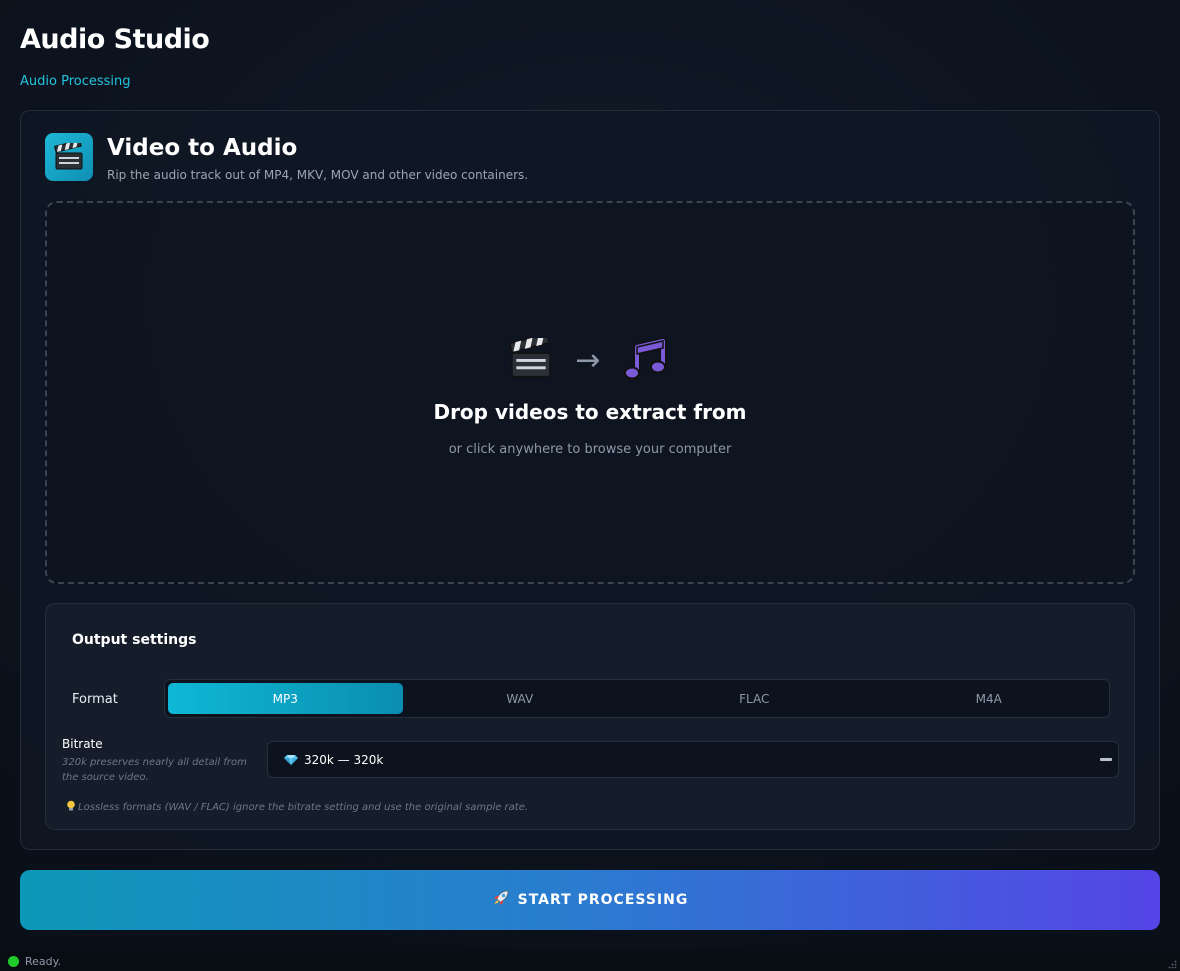 The height and width of the screenshot is (971, 1180). Describe the element at coordinates (590, 412) in the screenshot. I see `dropzone-title: Drop videos to extract from` at that location.